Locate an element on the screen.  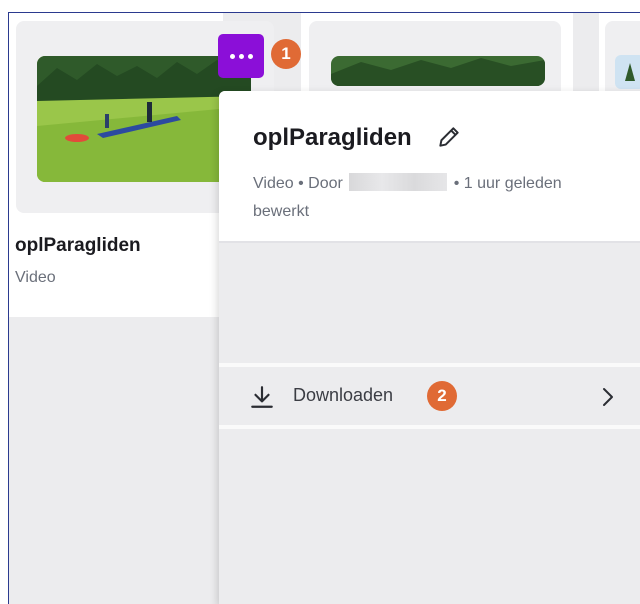
landscape-image is located at coordinates (438, 71).